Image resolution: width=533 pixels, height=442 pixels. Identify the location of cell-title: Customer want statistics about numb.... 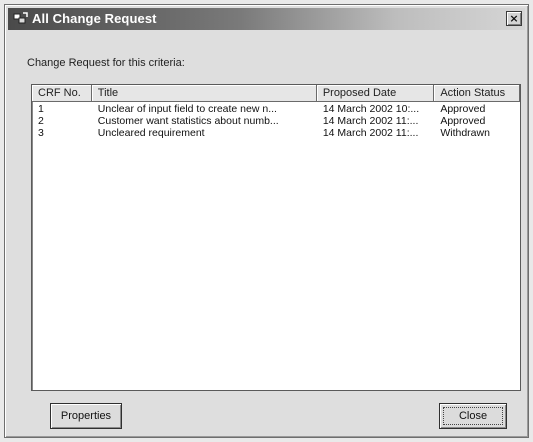
(188, 121).